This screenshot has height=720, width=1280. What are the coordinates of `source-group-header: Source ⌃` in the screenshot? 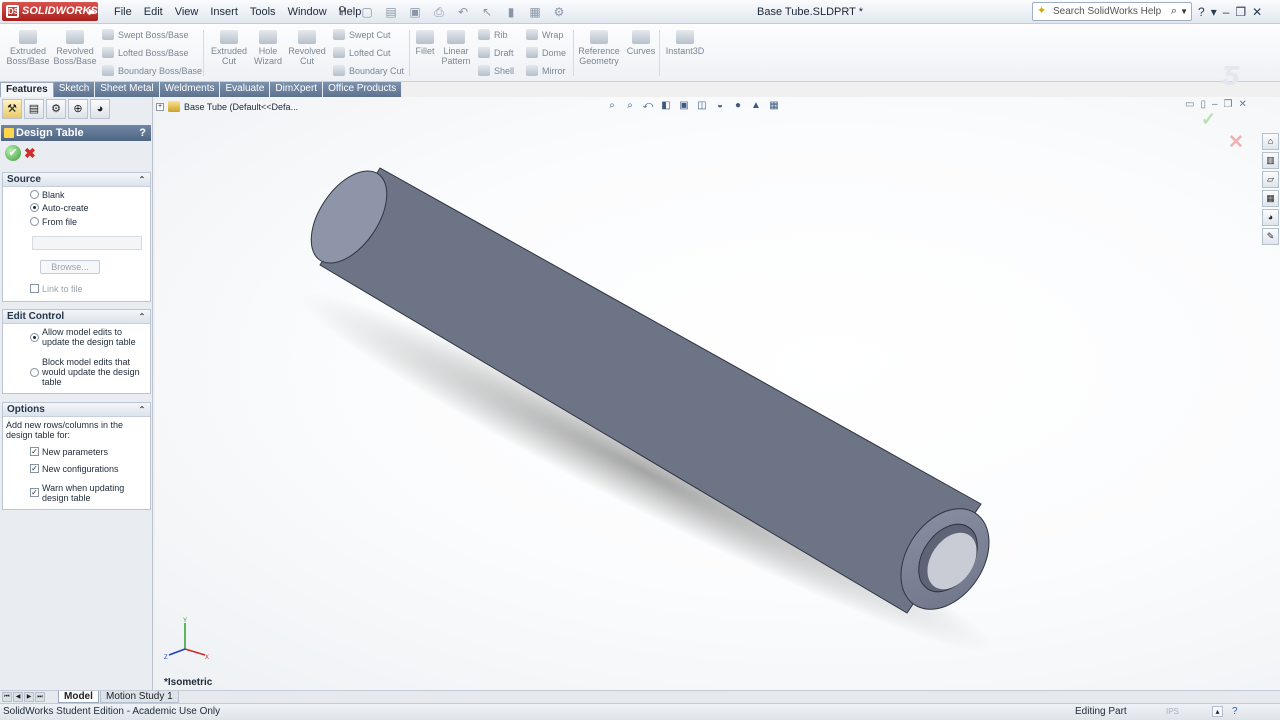 It's located at (76, 180).